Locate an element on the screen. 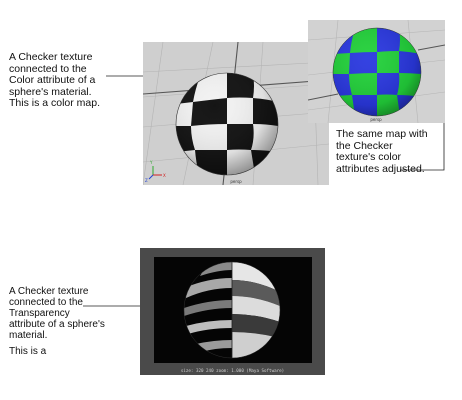 The height and width of the screenshot is (400, 462). viewport-main-scene: Y X Z is located at coordinates (236, 113).